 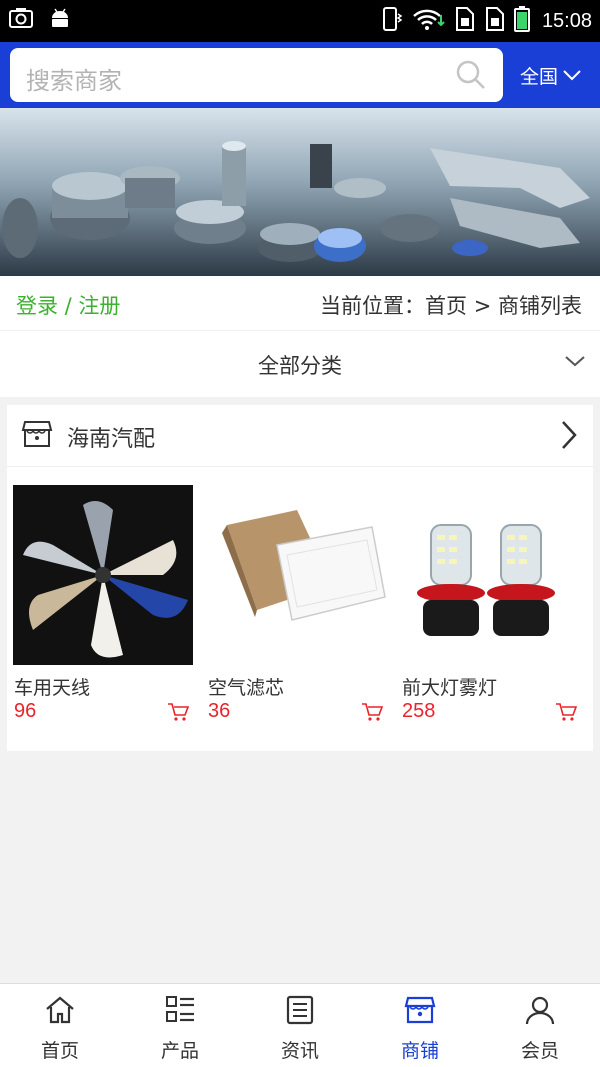 I want to click on product-item: 空气滤芯 36, so click(x=297, y=610).